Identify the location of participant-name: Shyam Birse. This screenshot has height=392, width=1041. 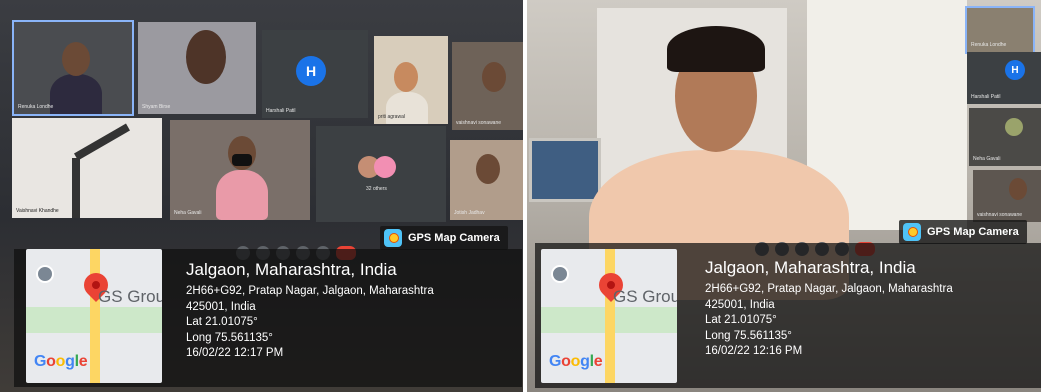
(156, 107).